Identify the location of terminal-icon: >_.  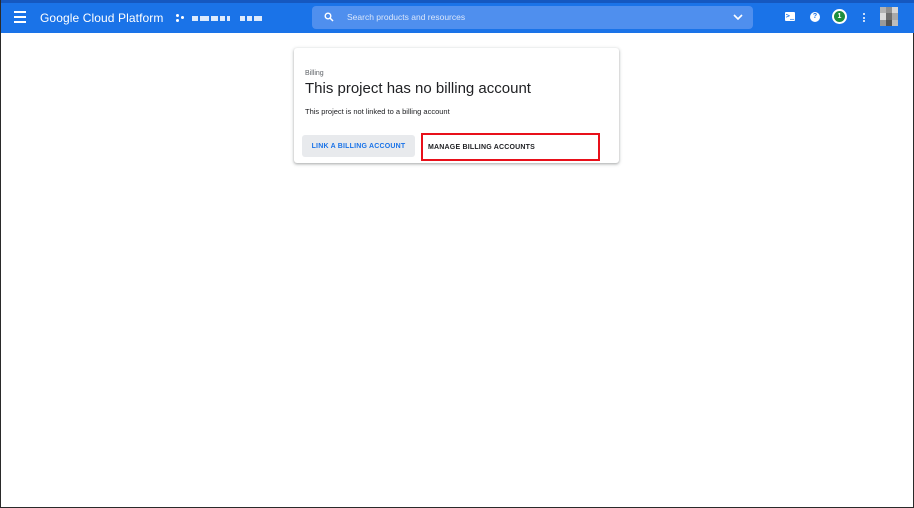
(790, 16).